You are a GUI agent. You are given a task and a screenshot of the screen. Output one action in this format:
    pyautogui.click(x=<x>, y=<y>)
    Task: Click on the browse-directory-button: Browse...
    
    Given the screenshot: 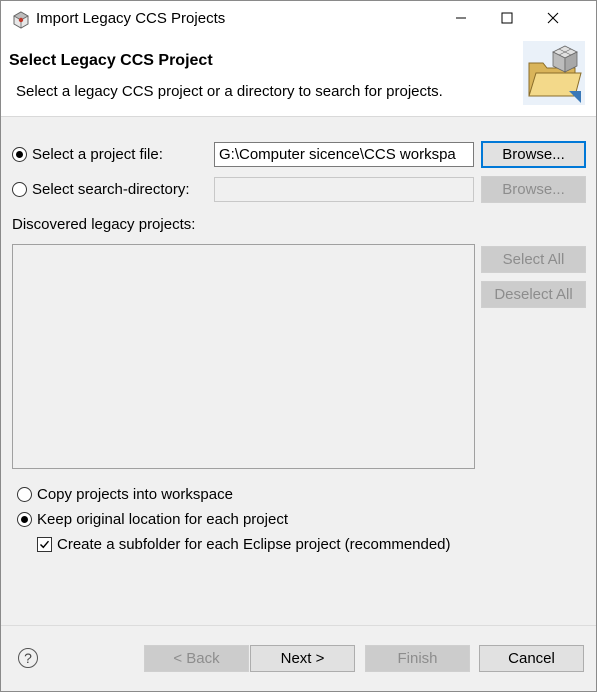 What is the action you would take?
    pyautogui.click(x=533, y=189)
    